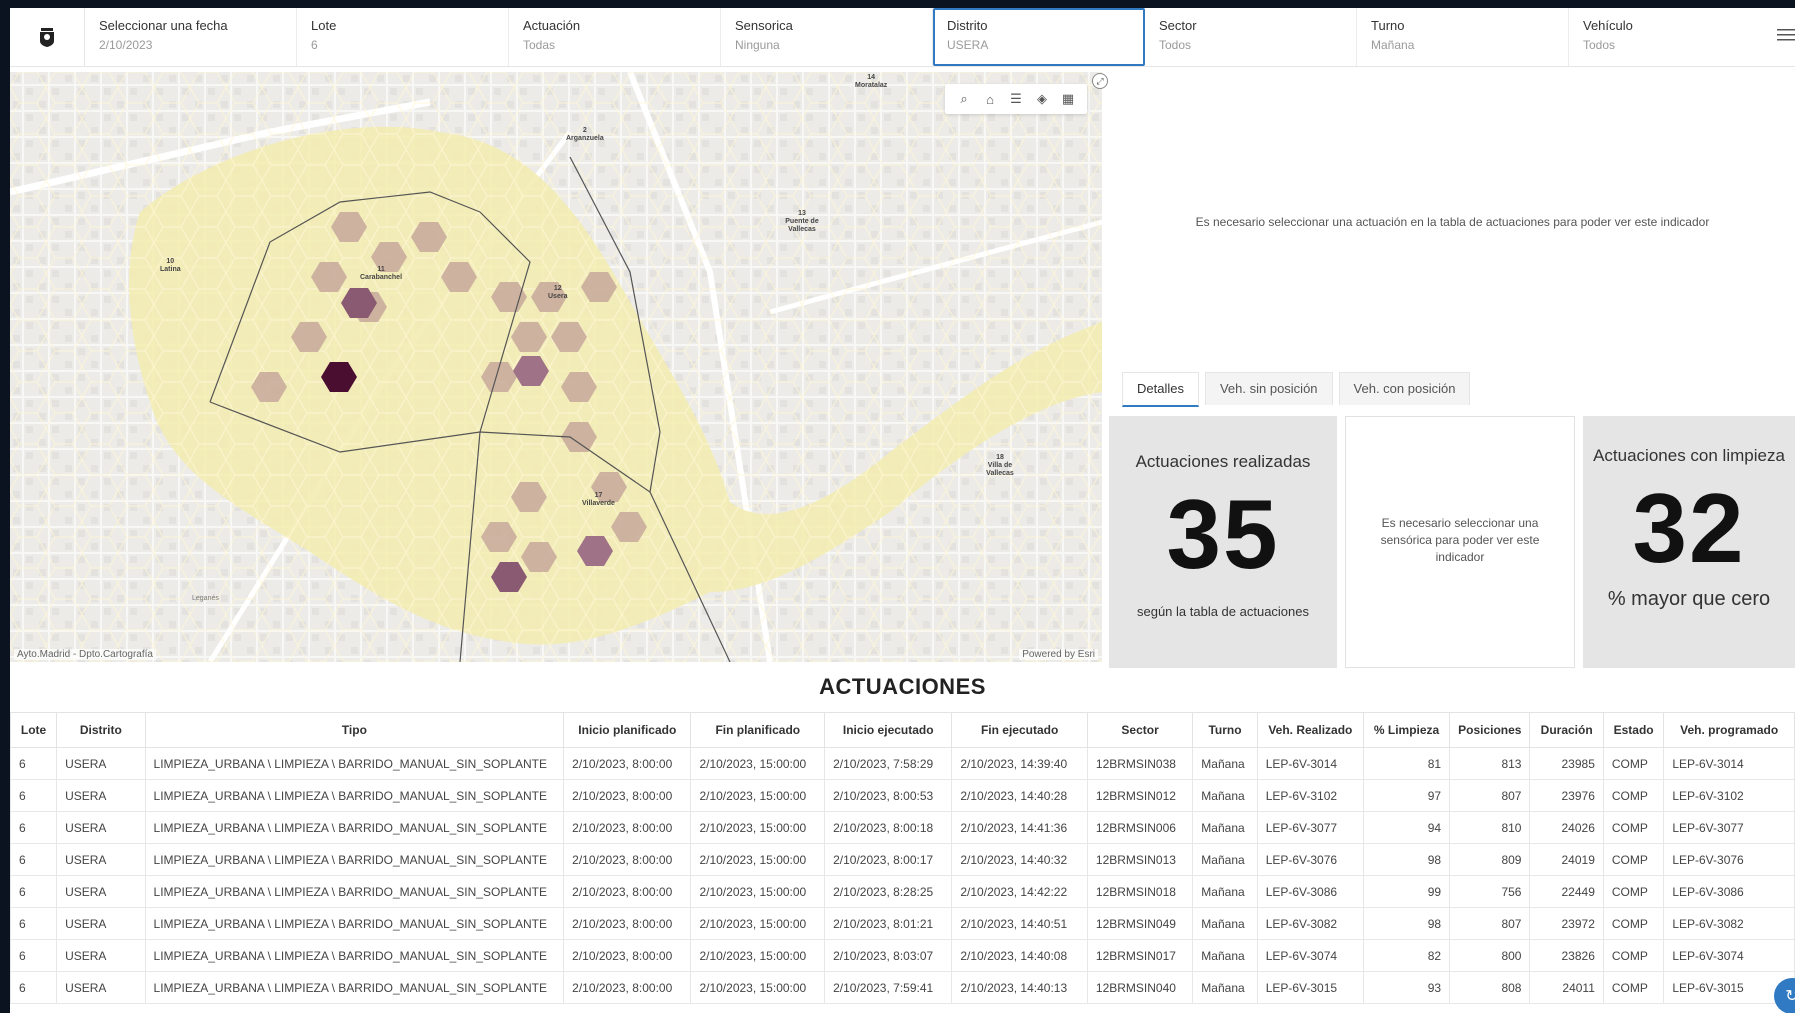 Image resolution: width=1795 pixels, height=1013 pixels. What do you see at coordinates (1225, 730) in the screenshot?
I see `column-header: Turno` at bounding box center [1225, 730].